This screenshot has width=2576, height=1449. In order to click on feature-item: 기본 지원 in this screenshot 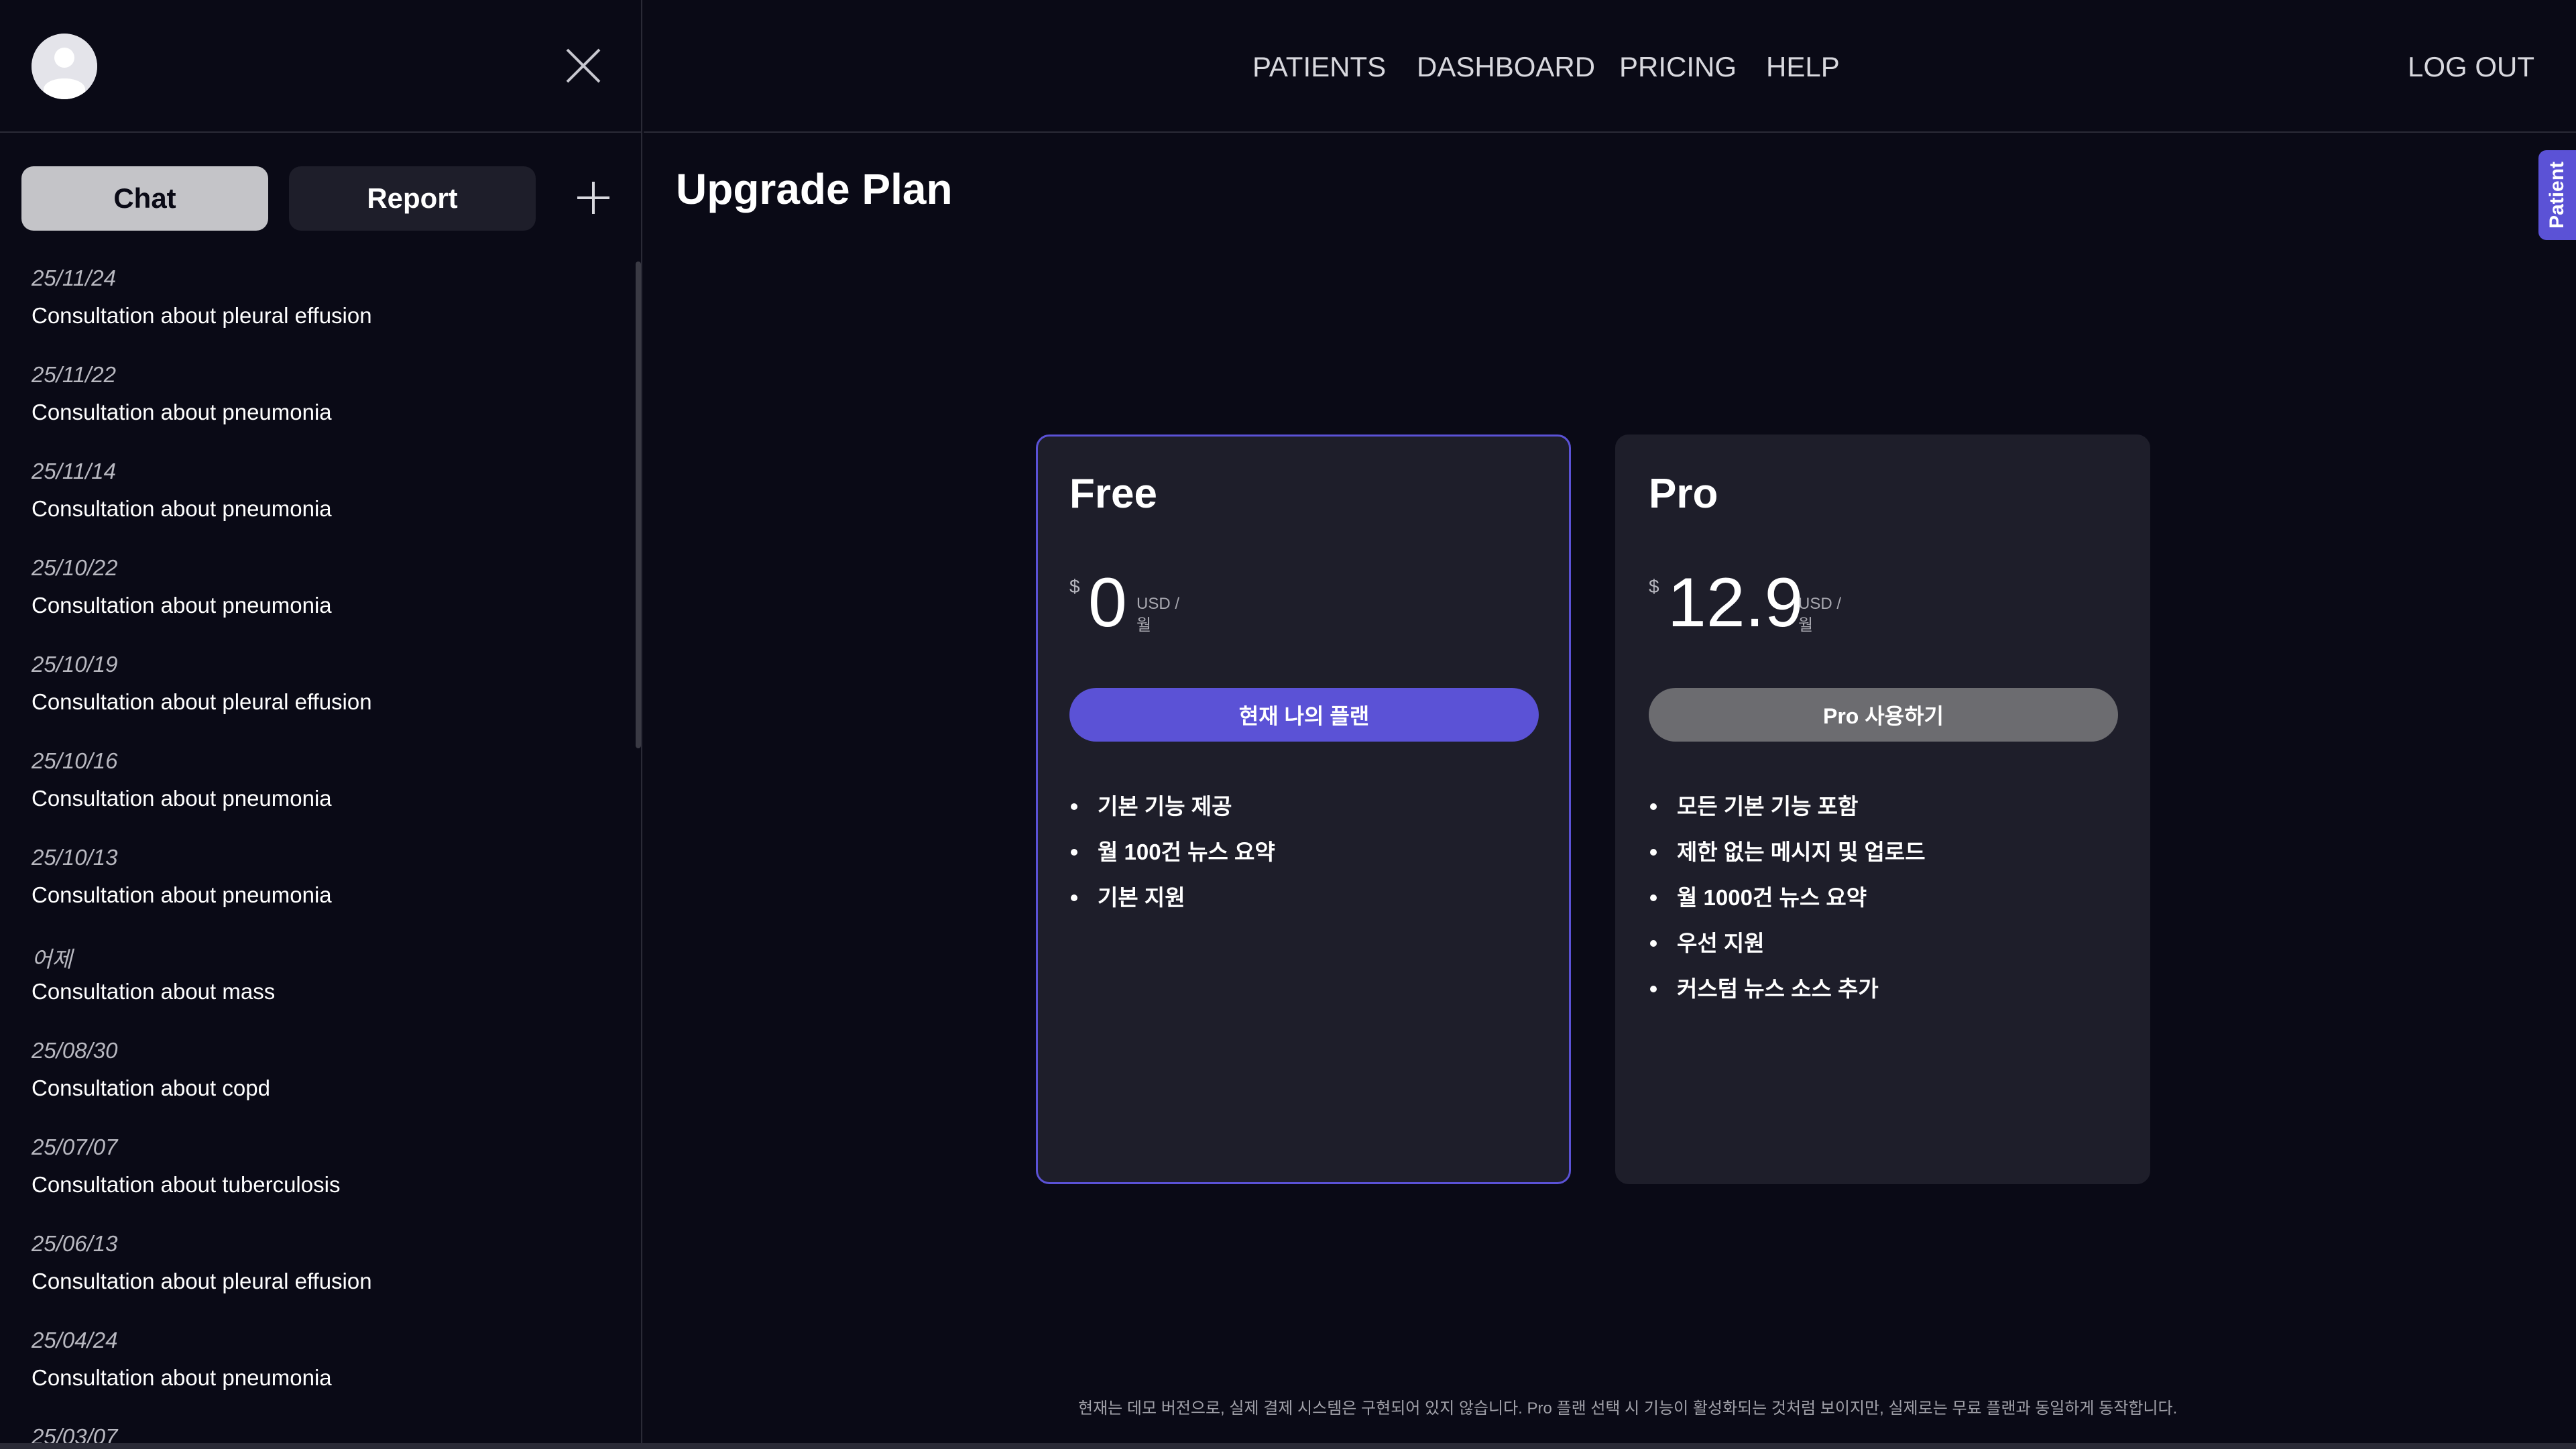, I will do `click(1304, 906)`.